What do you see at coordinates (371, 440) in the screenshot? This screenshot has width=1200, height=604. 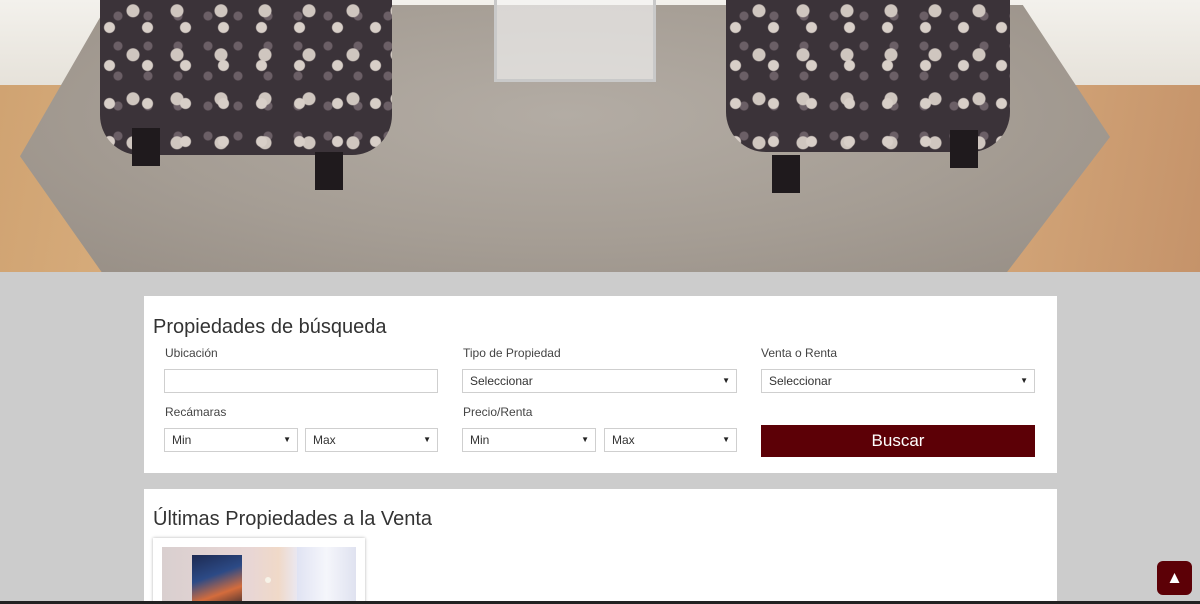 I see `bedrooms-max-select: Max ▼` at bounding box center [371, 440].